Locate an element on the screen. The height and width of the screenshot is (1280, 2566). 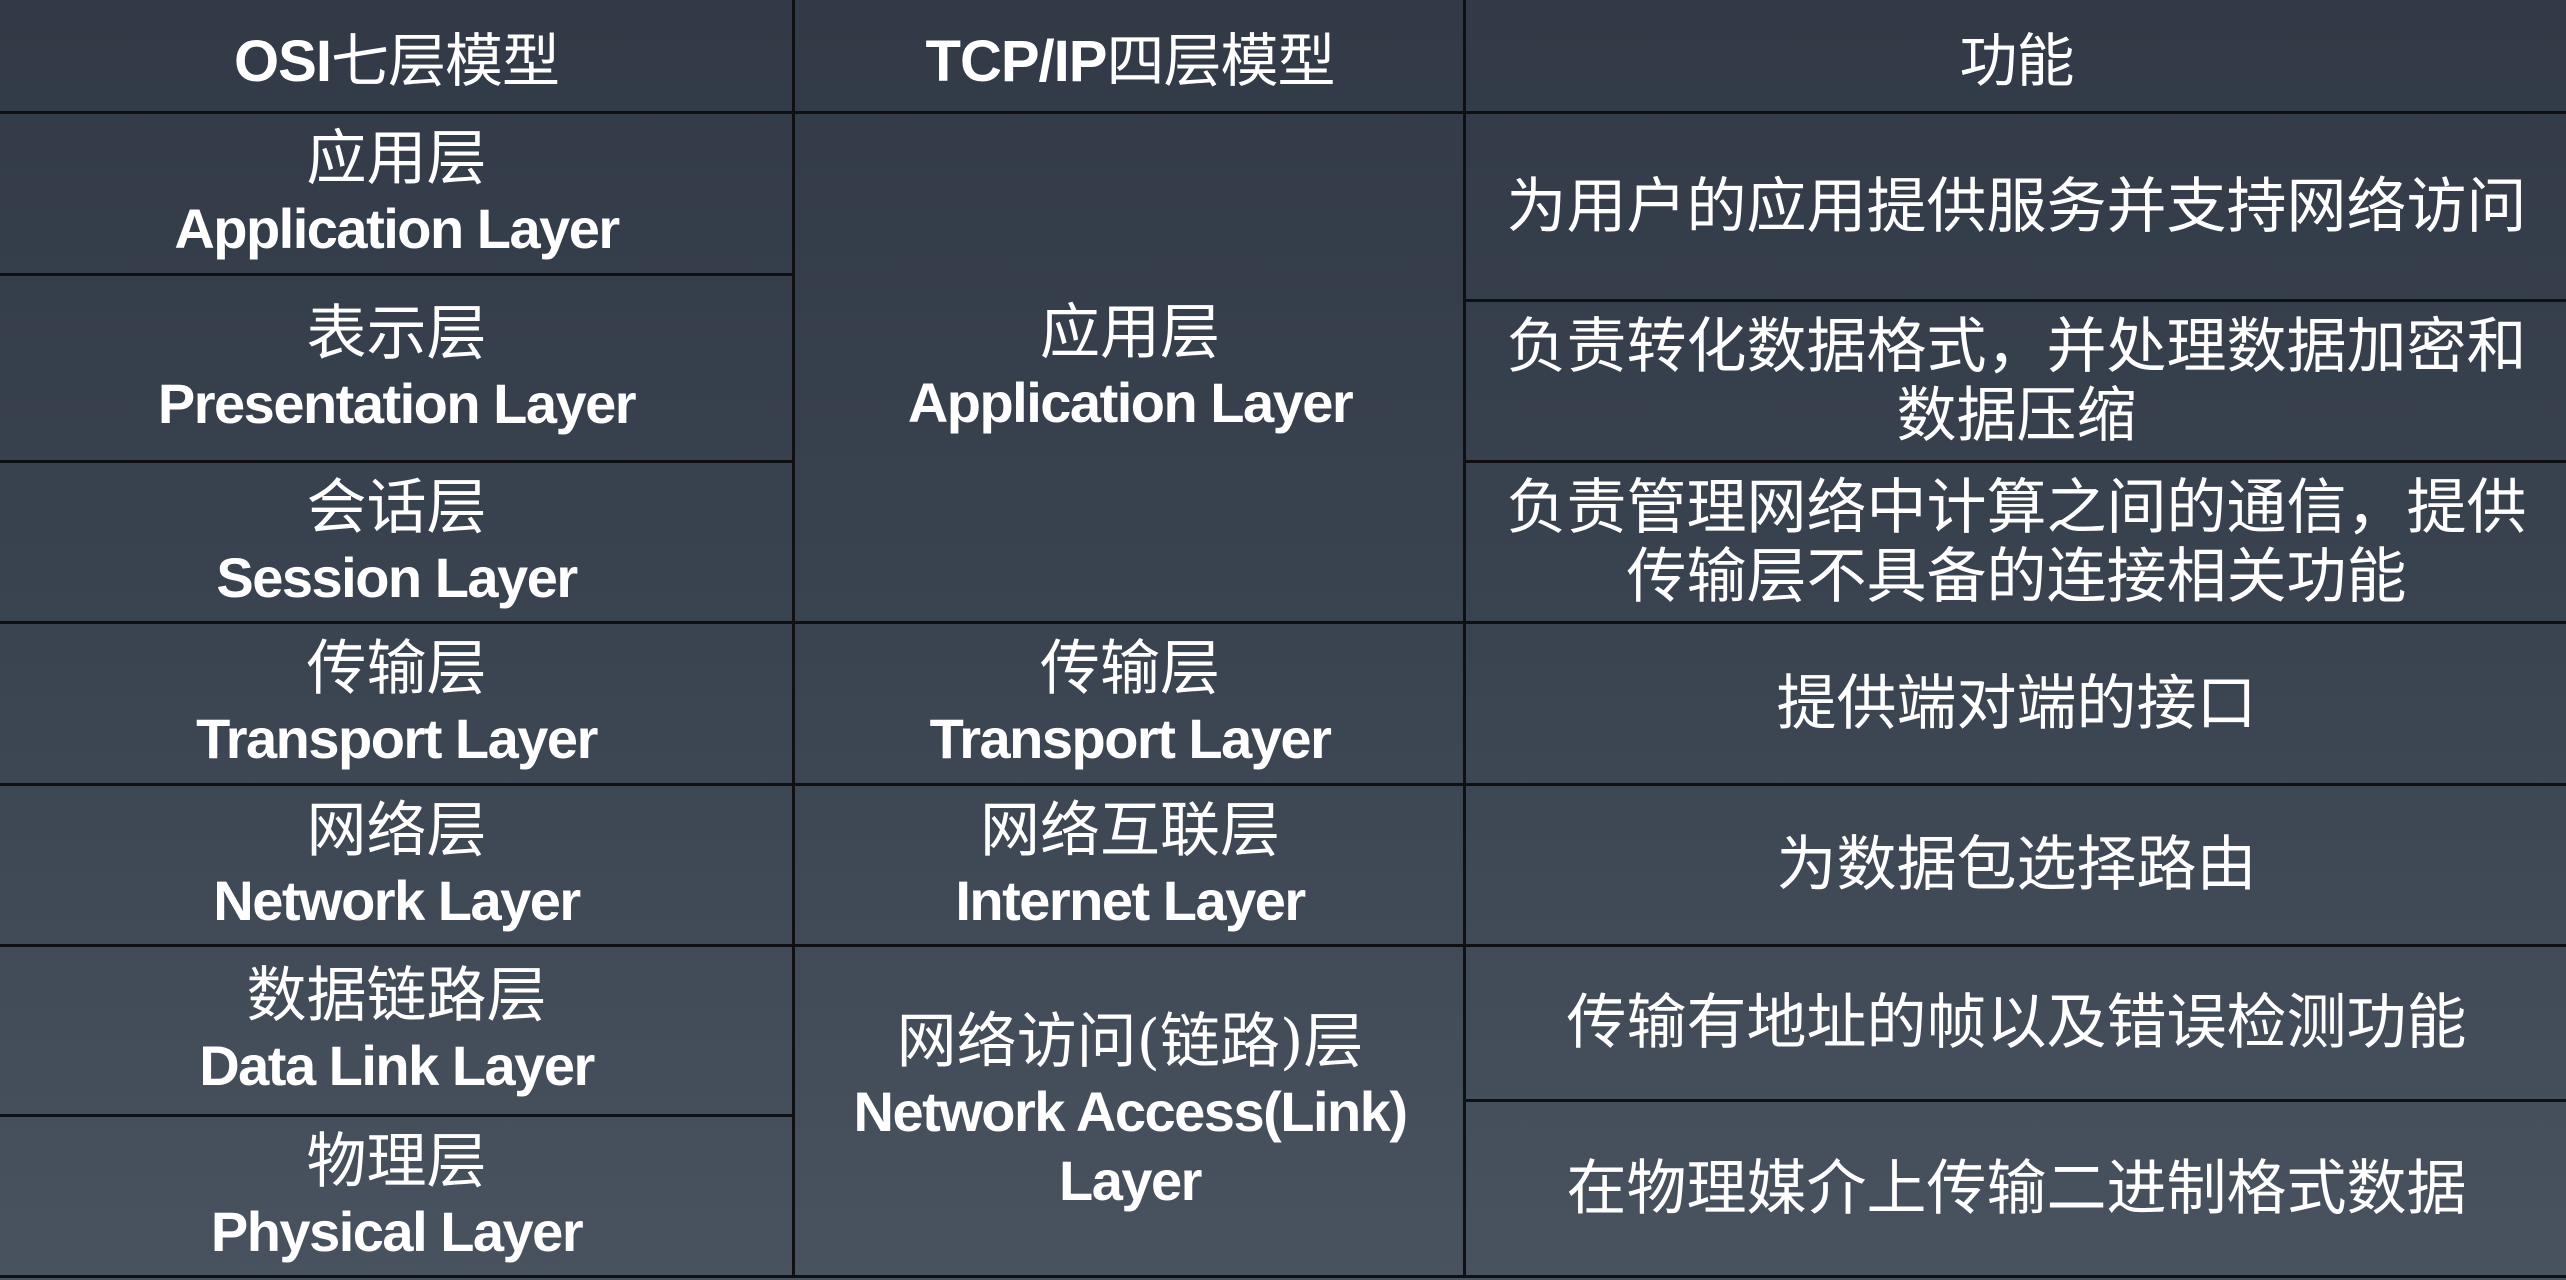
function-data-link: 传输有地址的帧以及错误检测功能 is located at coordinates (2016, 1023).